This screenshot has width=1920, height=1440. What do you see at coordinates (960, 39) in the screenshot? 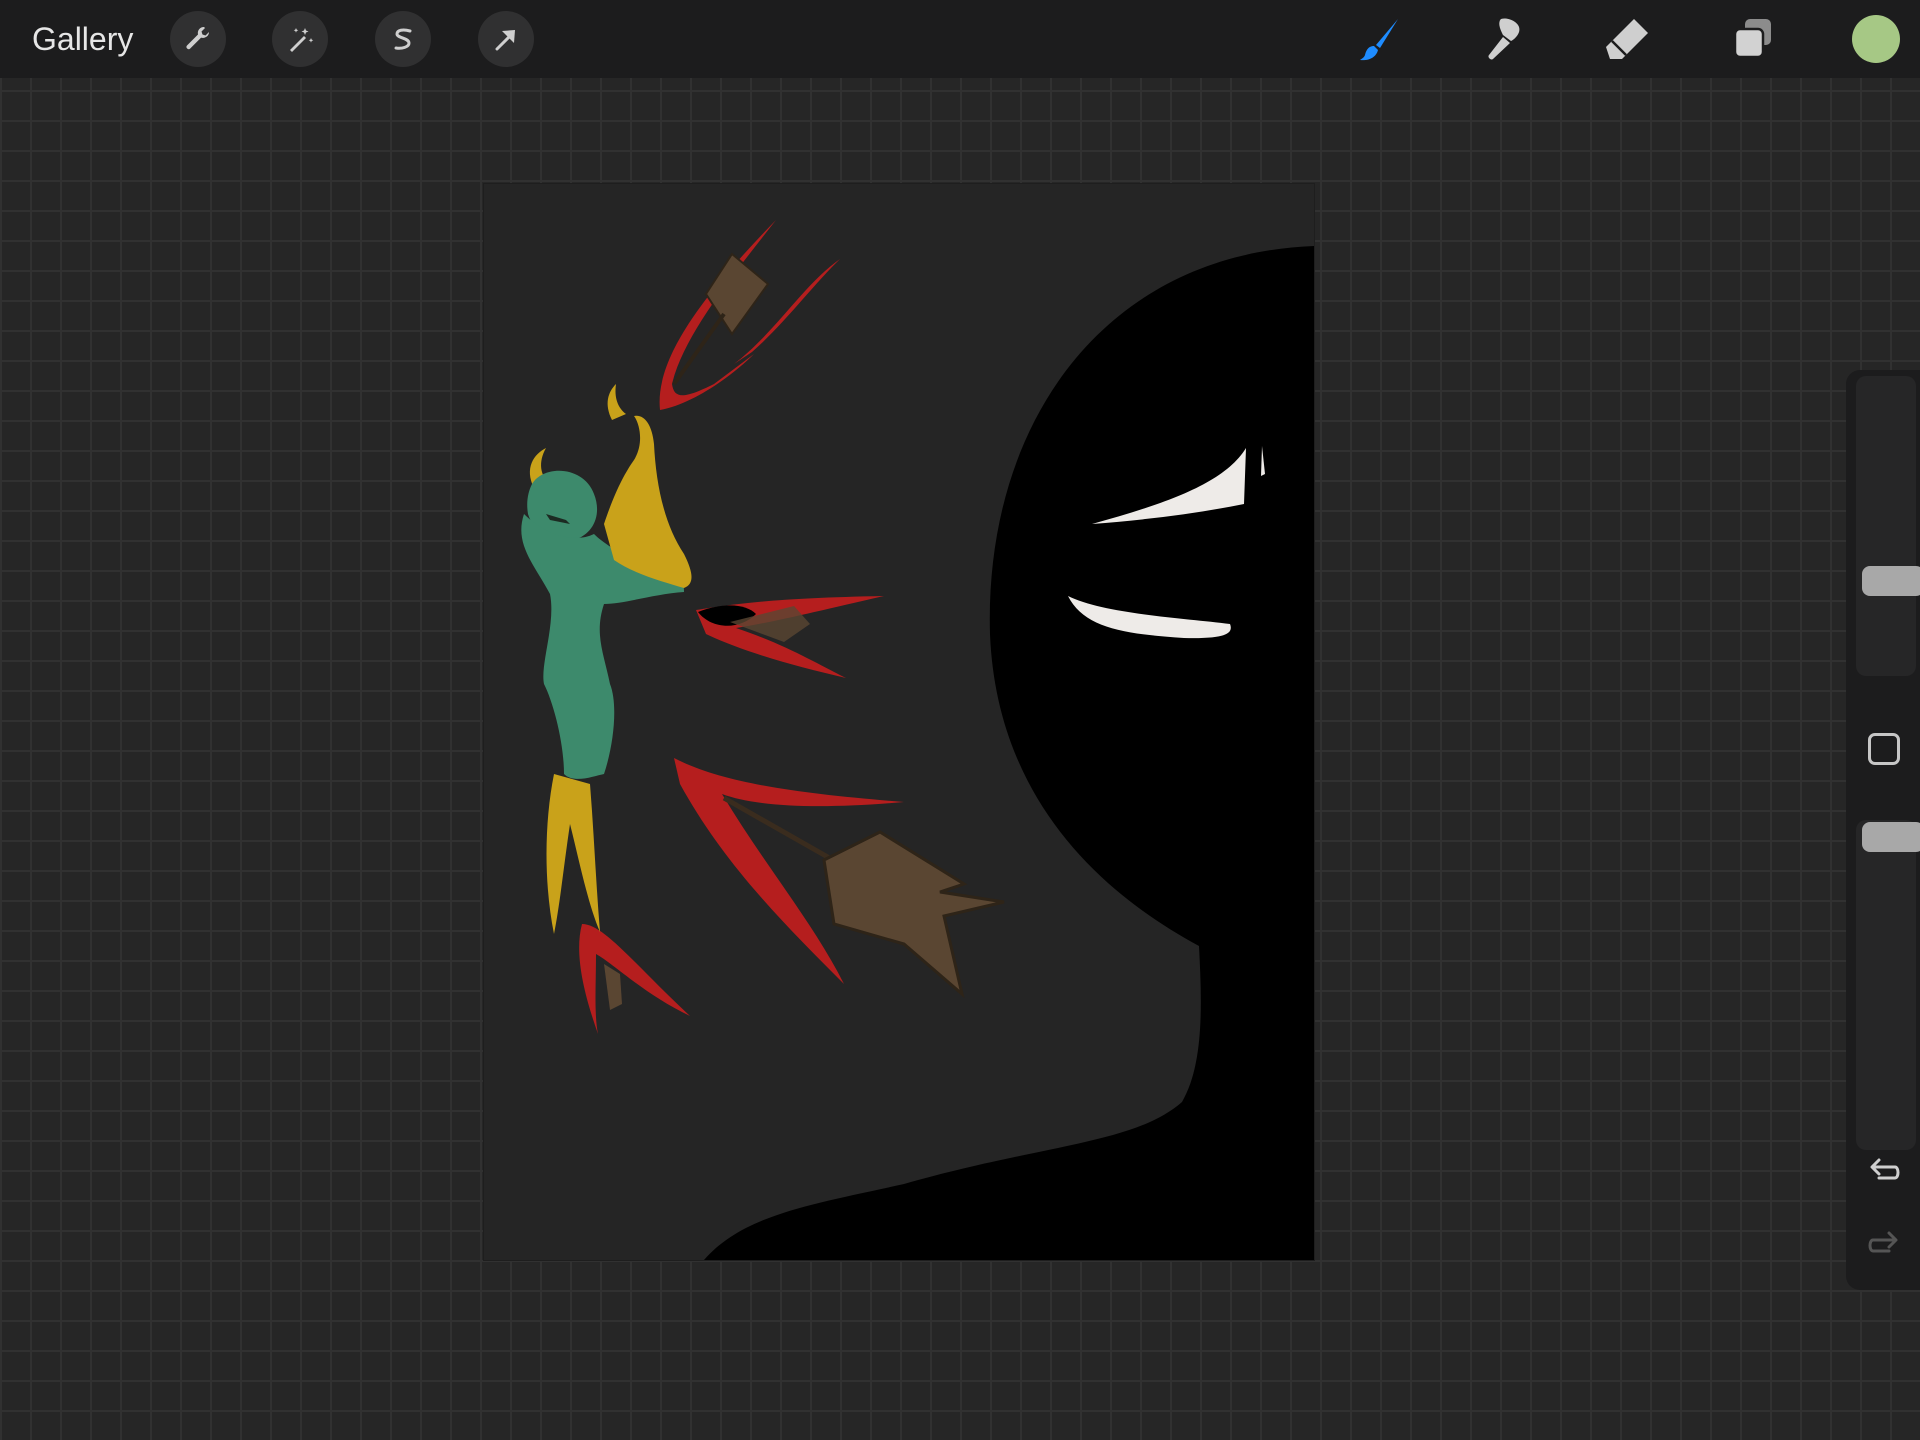
I see `top-toolbar: Gallery` at bounding box center [960, 39].